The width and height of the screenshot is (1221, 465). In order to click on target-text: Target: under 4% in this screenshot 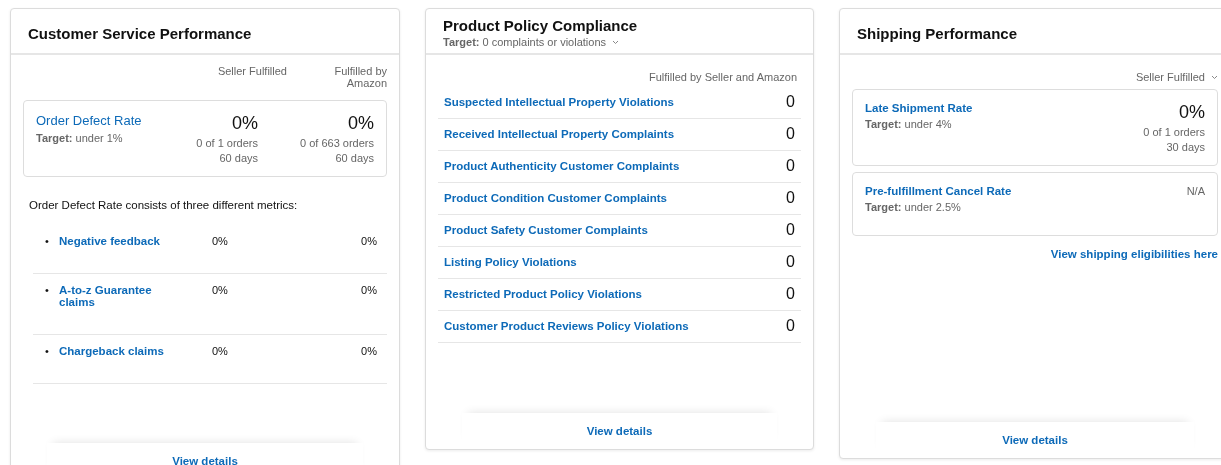, I will do `click(909, 124)`.